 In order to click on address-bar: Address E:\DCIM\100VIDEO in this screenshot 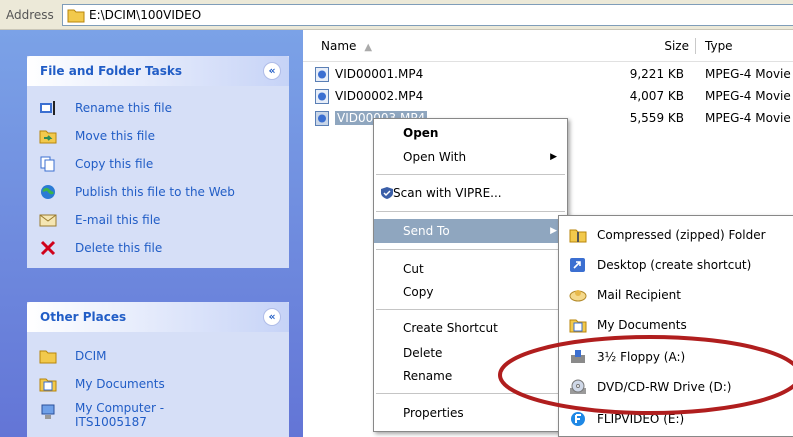, I will do `click(396, 15)`.